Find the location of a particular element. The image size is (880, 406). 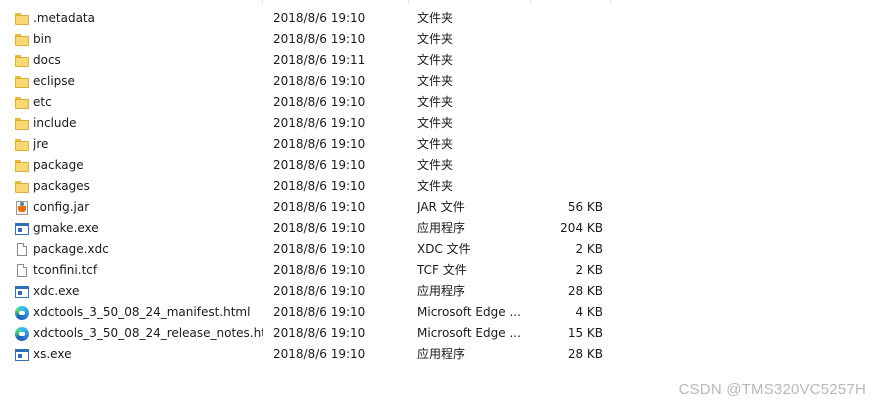

file-name: xs.exe is located at coordinates (52, 354).